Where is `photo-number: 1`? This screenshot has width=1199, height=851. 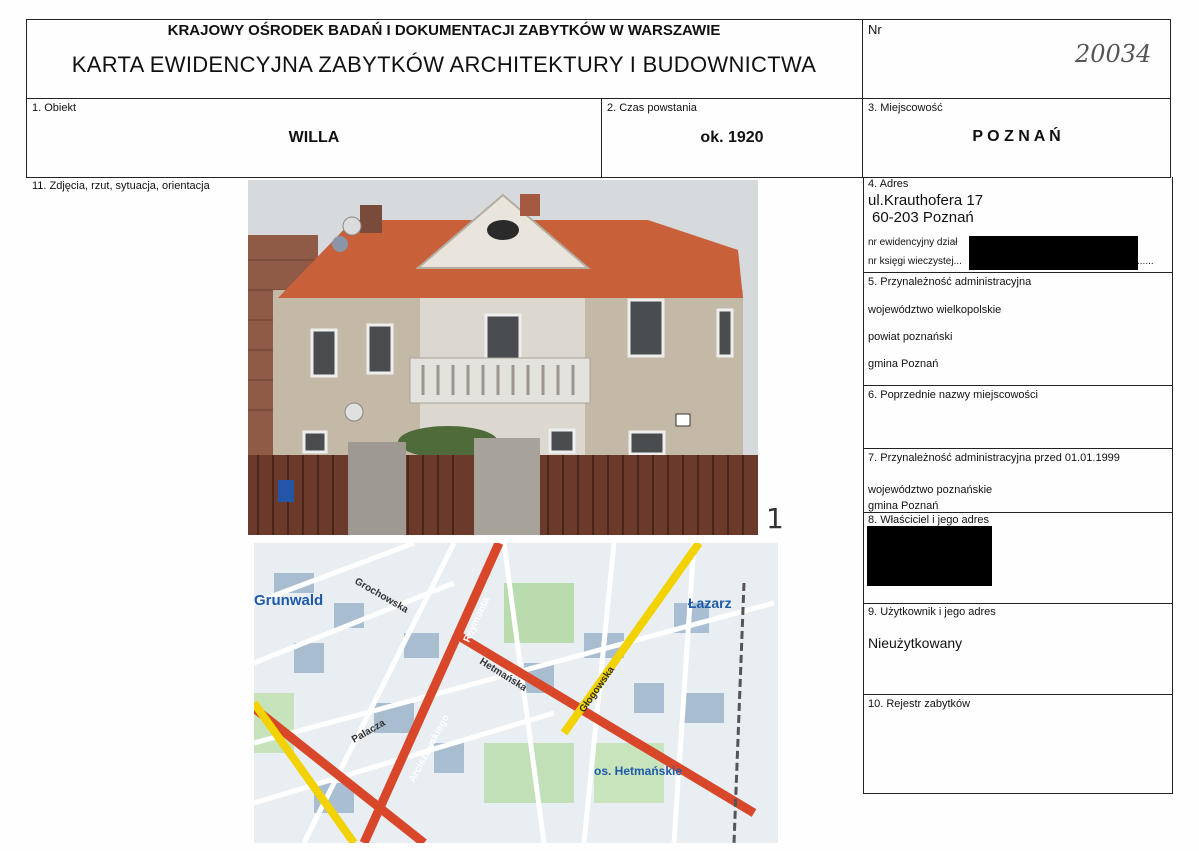
photo-number: 1 is located at coordinates (775, 518).